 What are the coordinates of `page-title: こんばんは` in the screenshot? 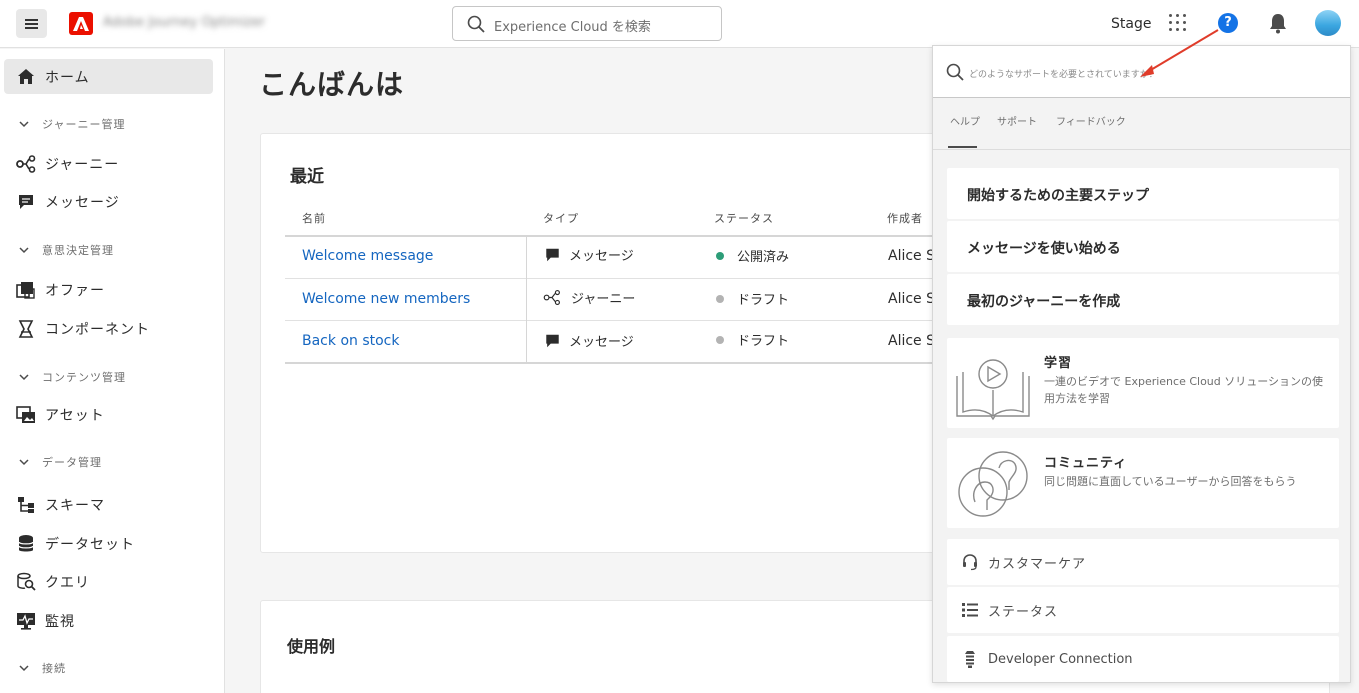 It's located at (332, 84).